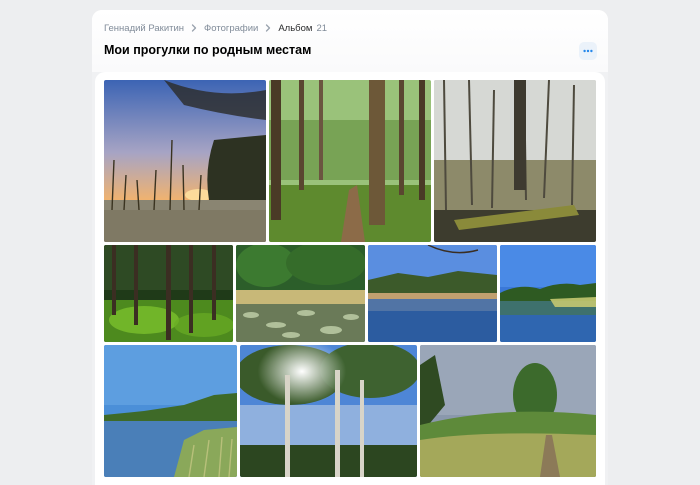 This screenshot has height=485, width=700. Describe the element at coordinates (515, 161) in the screenshot. I see `photo-swamp-forest` at that location.